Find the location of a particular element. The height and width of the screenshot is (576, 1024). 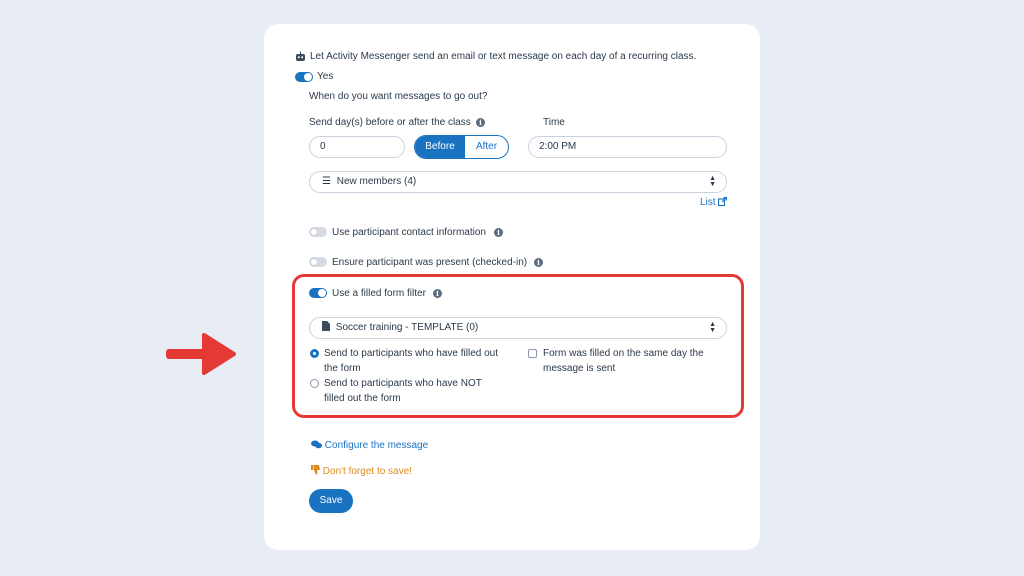

configure-message-link: Configure the message is located at coordinates (369, 445).